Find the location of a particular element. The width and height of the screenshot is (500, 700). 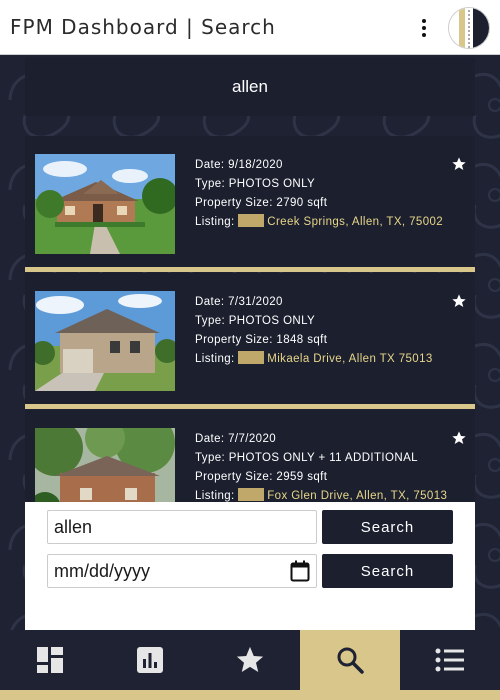

app-header: FPM Dashboard | Search is located at coordinates (250, 27).